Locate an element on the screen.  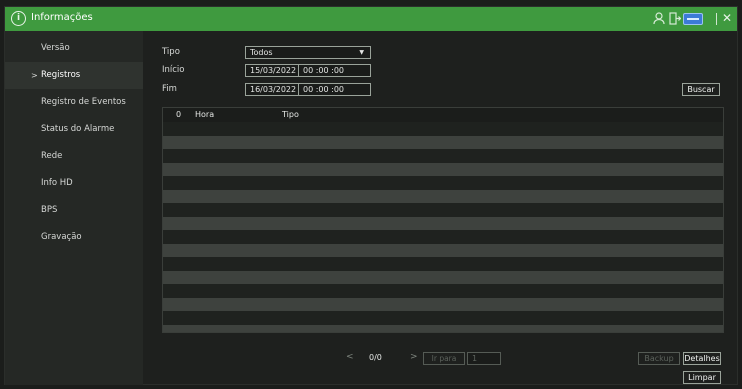
fim-label: Fim is located at coordinates (169, 89).